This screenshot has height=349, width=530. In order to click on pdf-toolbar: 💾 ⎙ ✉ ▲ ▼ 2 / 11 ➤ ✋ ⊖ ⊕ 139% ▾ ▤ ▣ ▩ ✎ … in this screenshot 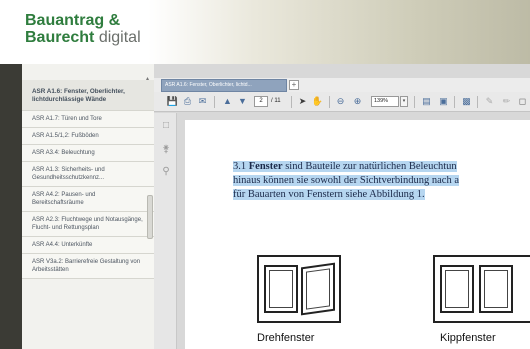, I will do `click(342, 102)`.